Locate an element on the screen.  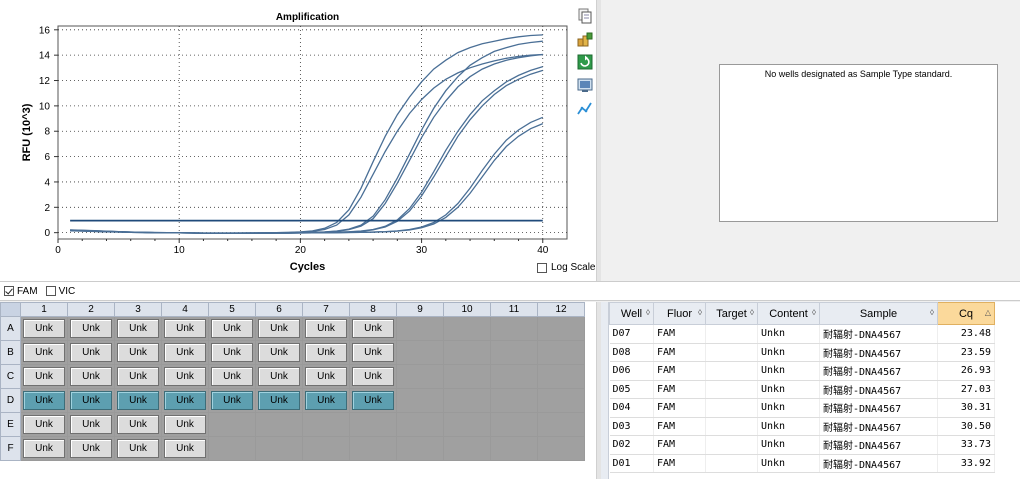
plate-well-B10 is located at coordinates (467, 352).